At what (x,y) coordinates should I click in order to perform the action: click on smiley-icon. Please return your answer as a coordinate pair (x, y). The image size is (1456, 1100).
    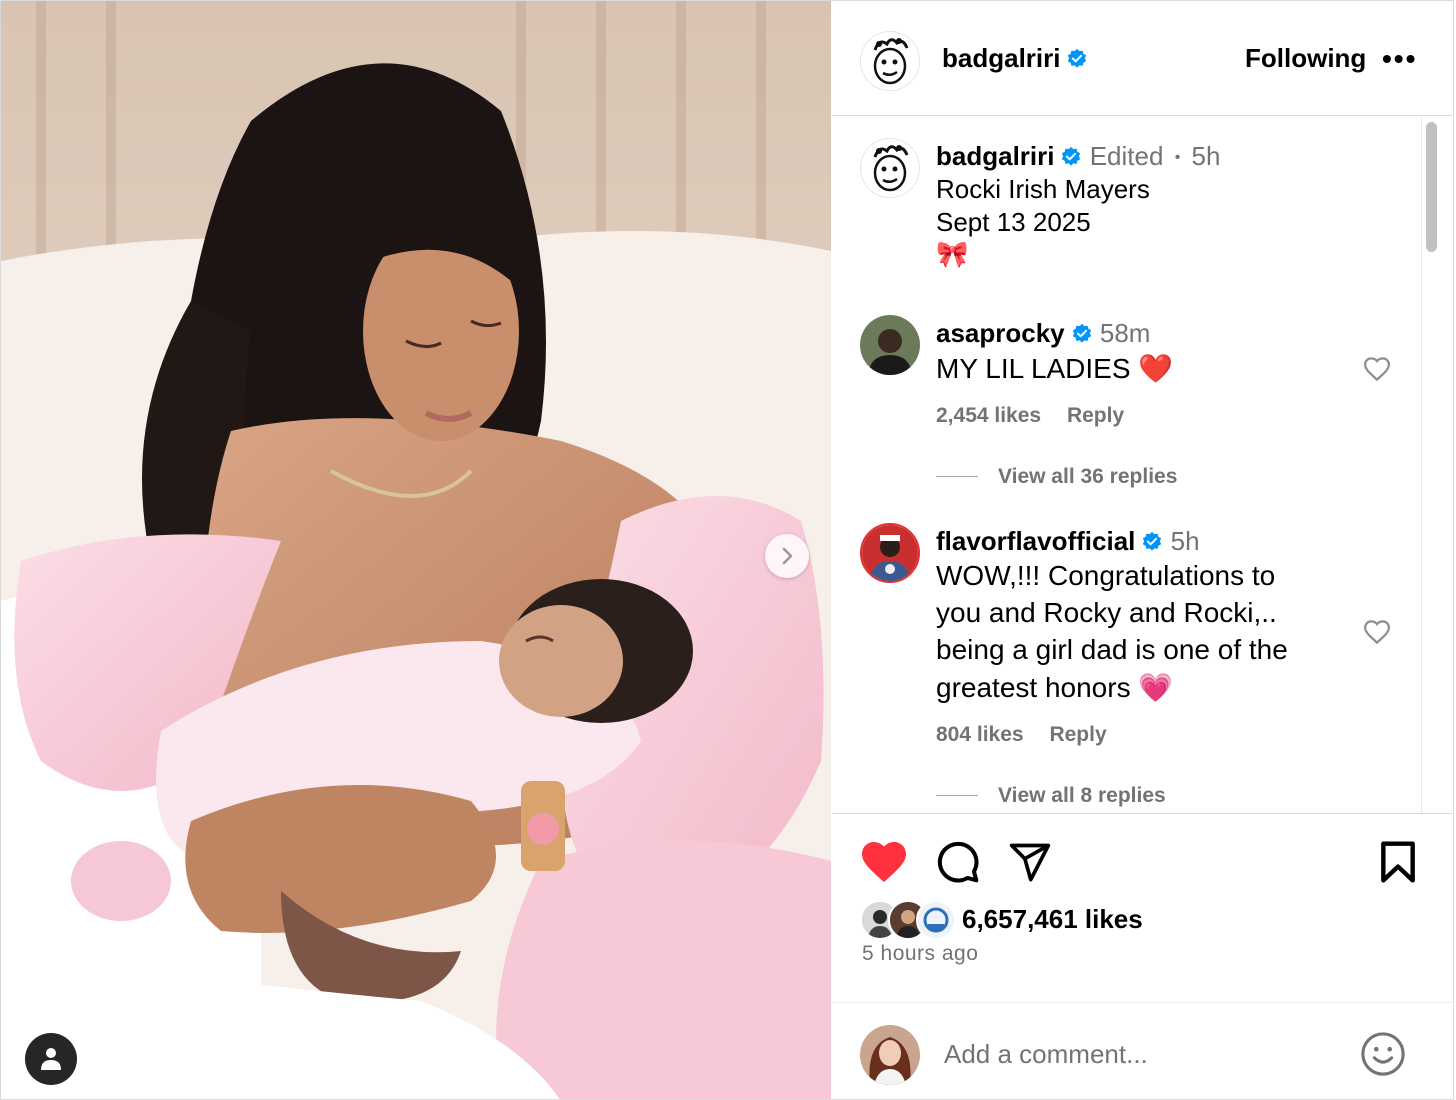
    Looking at the image, I should click on (1383, 1054).